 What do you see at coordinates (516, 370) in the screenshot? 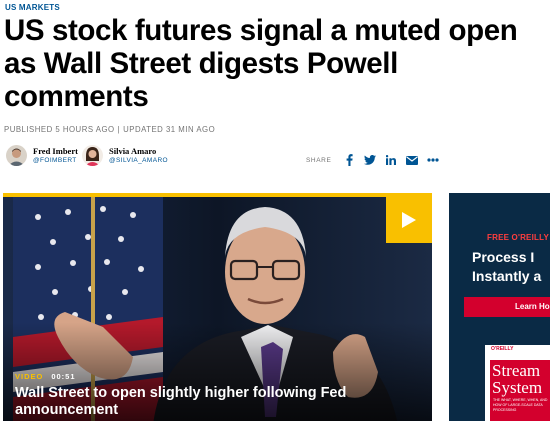
I see `book-title-line: Stream` at bounding box center [516, 370].